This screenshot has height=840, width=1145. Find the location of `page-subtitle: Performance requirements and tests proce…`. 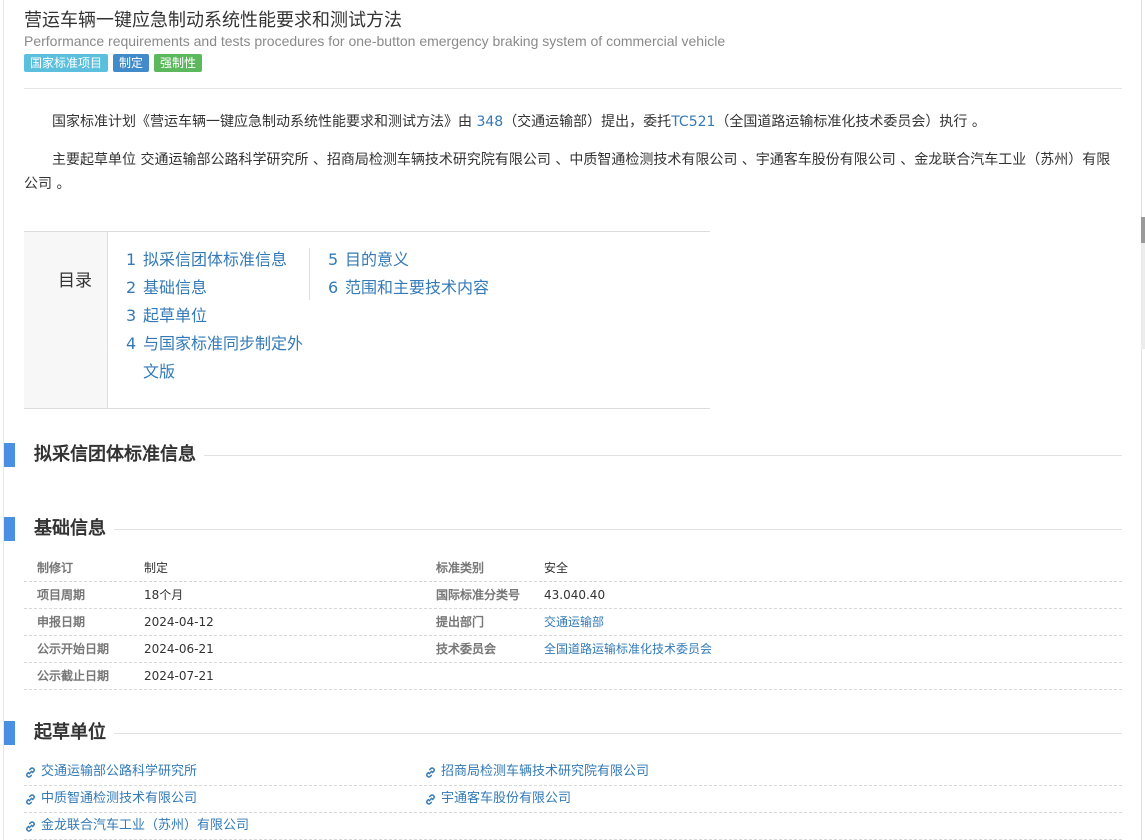

page-subtitle: Performance requirements and tests proce… is located at coordinates (375, 41).